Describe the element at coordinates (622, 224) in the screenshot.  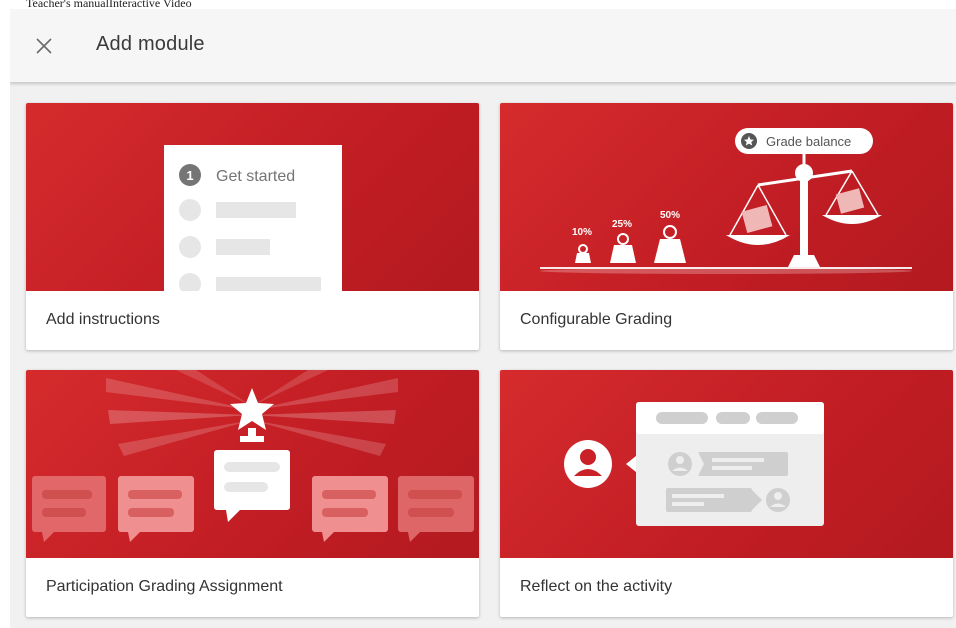
I see `weight-label-25: 25%` at that location.